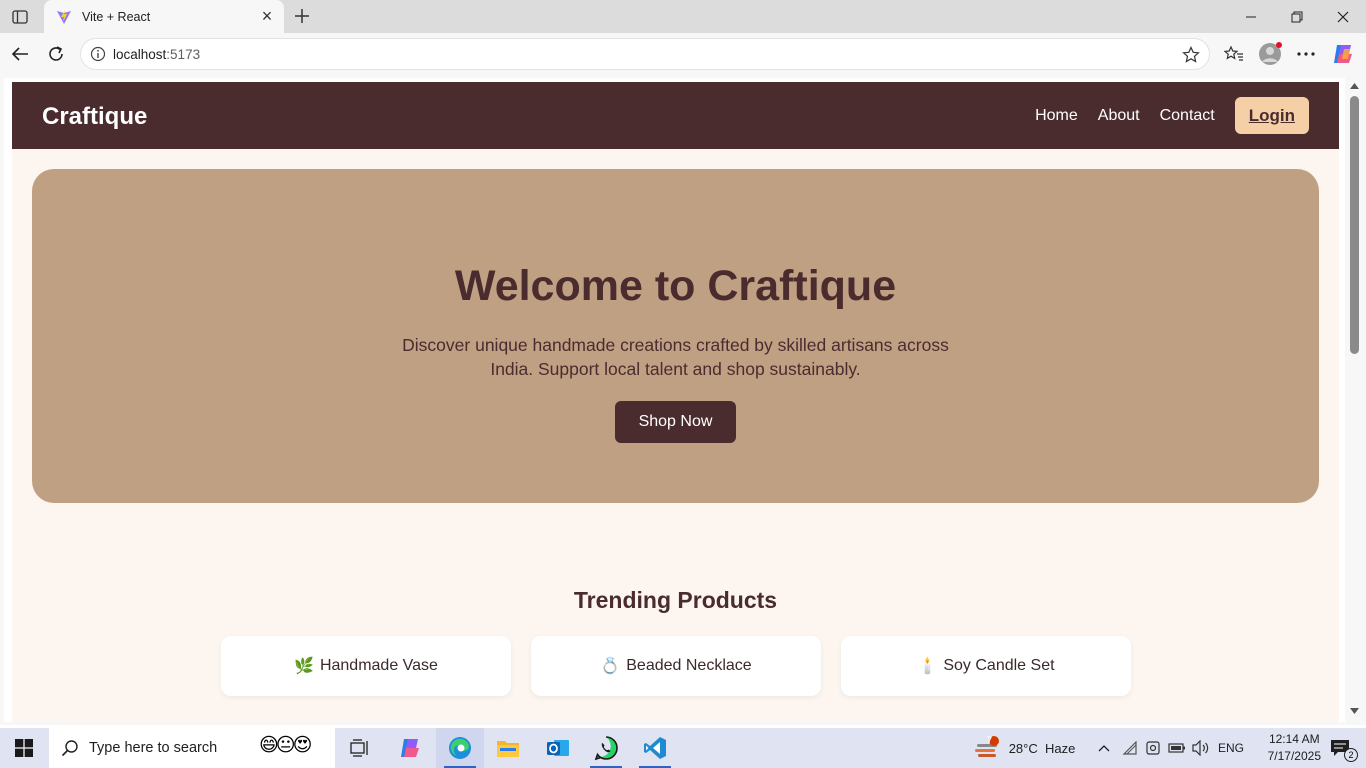 This screenshot has height=768, width=1366. I want to click on nav-link-about: About, so click(1119, 116).